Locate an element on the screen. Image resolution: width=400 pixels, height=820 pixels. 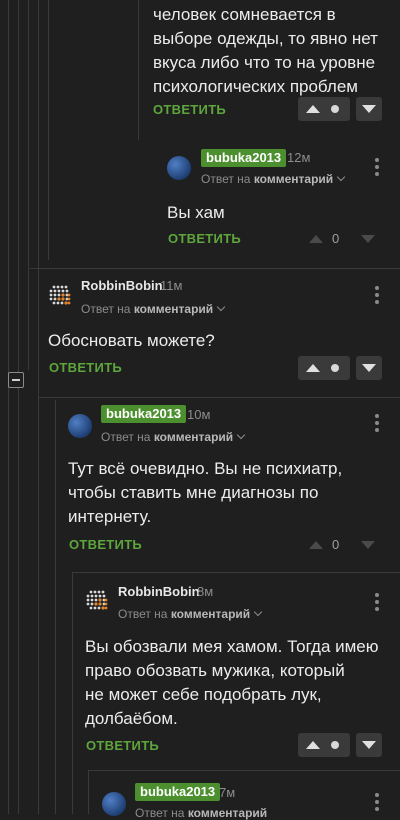
comment-body-line: Вы обозвали мея хамом. Тогда имею is located at coordinates (232, 646).